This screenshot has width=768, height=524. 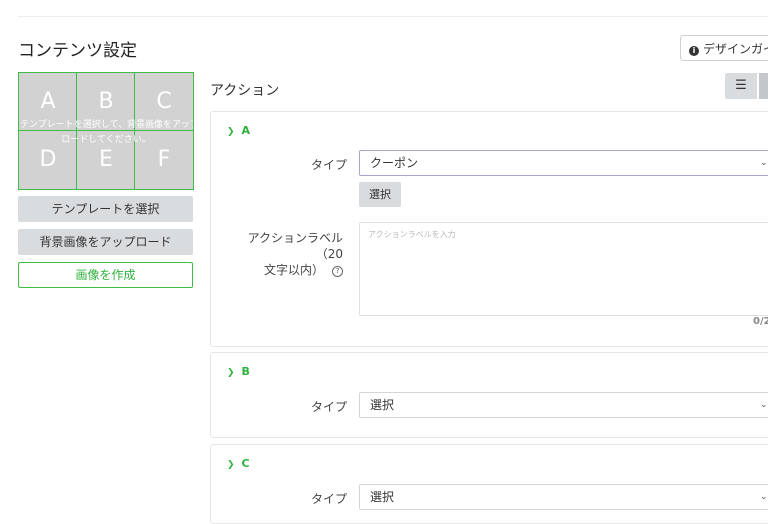 I want to click on top-divider, so click(x=393, y=16).